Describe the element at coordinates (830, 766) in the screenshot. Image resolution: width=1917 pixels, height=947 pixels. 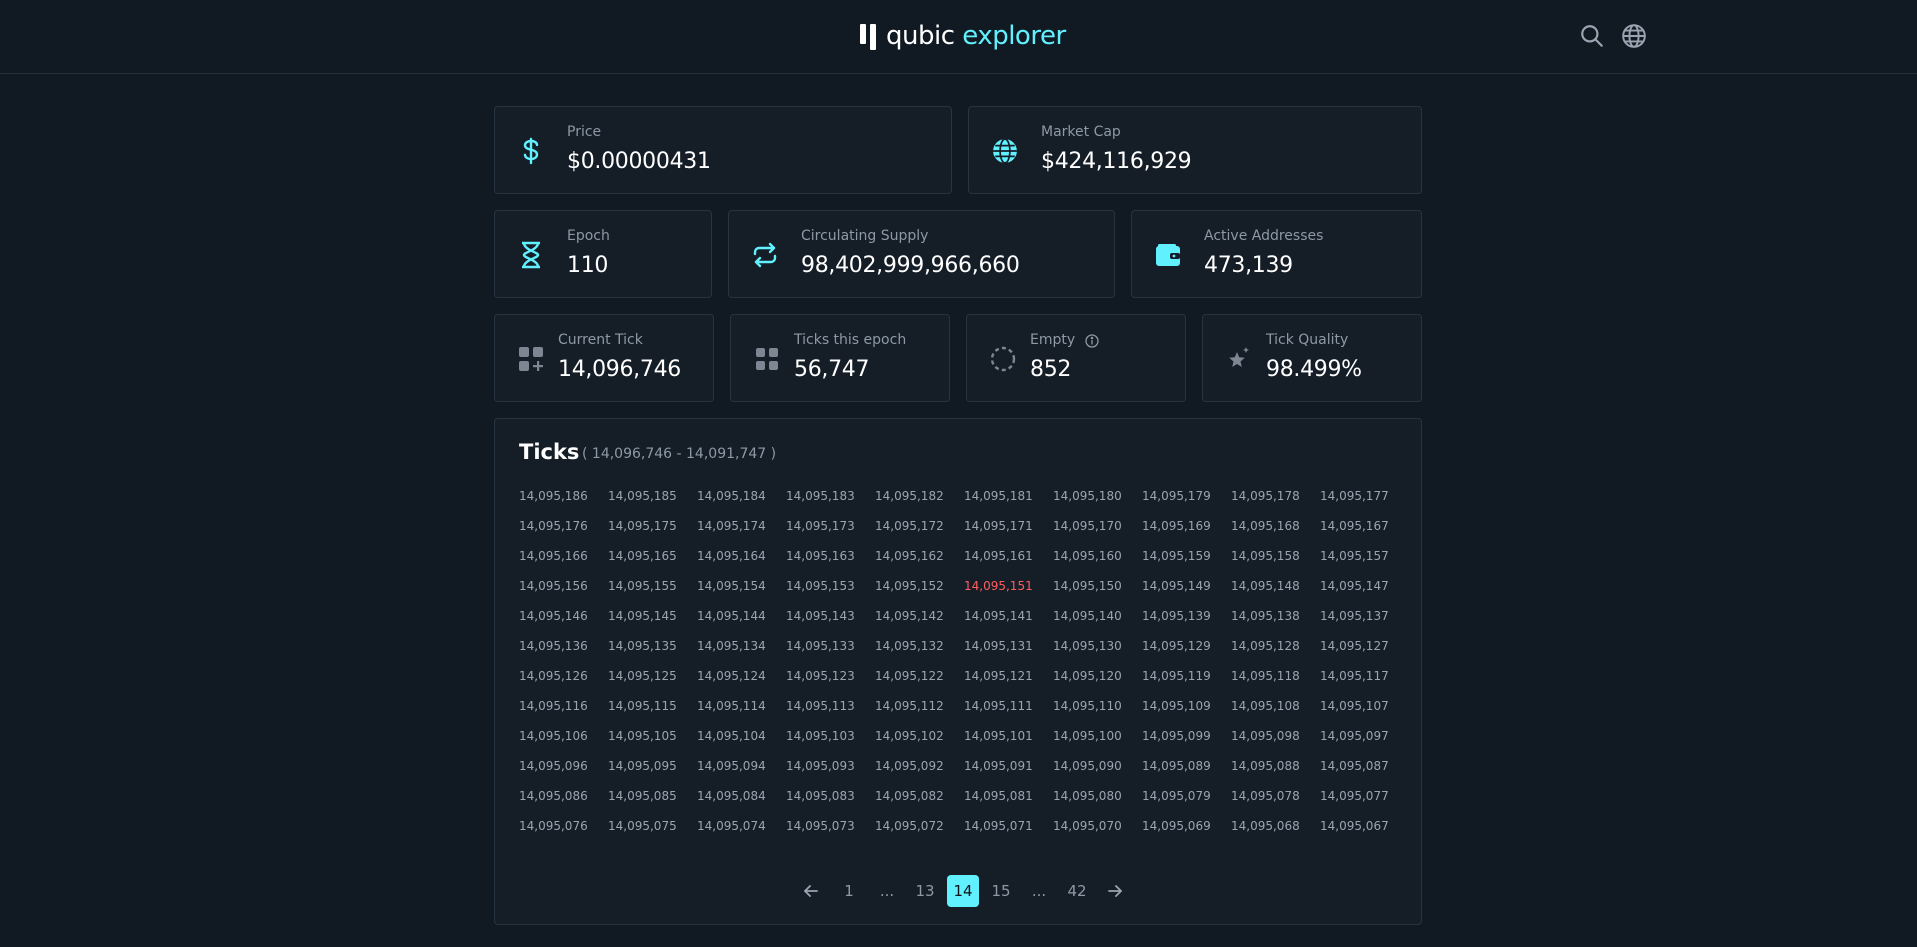
I see `tick-link: 14,095,093` at that location.